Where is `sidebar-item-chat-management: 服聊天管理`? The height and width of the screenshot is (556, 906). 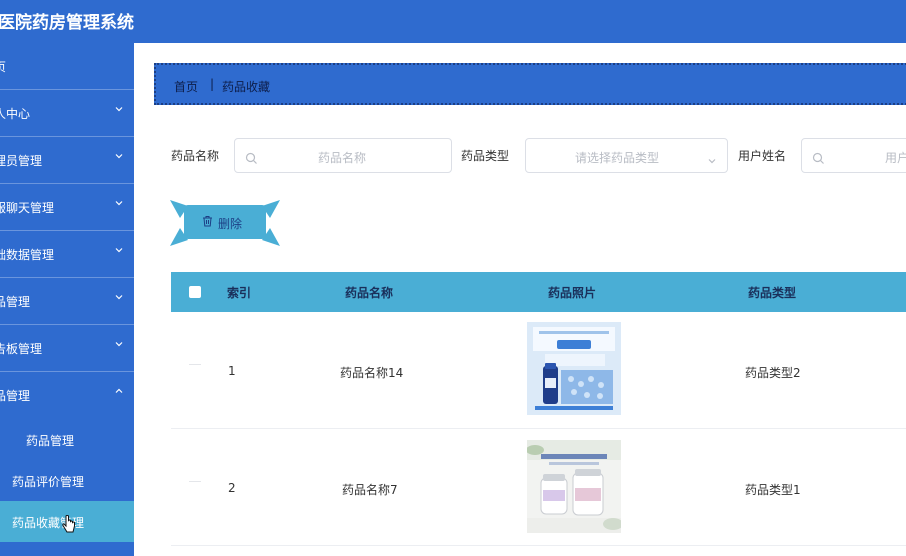 sidebar-item-chat-management: 服聊天管理 is located at coordinates (67, 207).